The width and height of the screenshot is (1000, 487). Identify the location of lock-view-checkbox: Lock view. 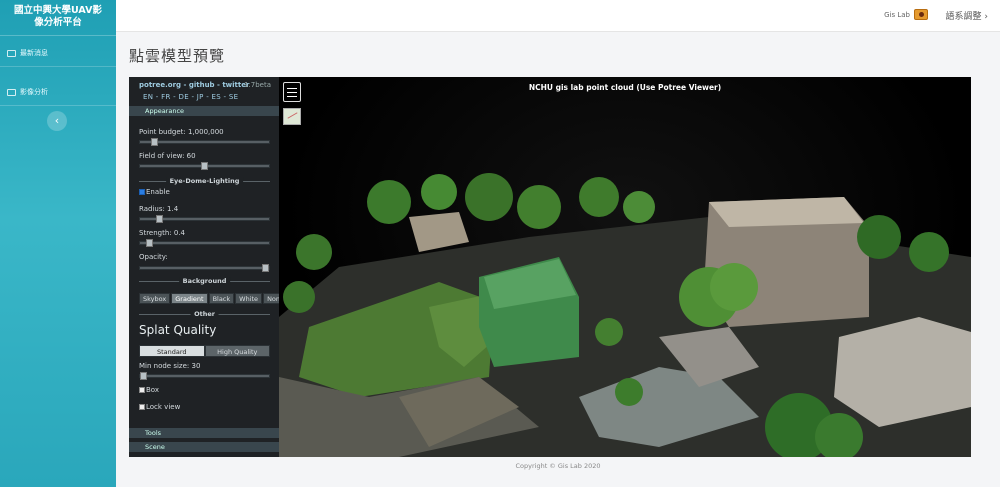
(159, 407).